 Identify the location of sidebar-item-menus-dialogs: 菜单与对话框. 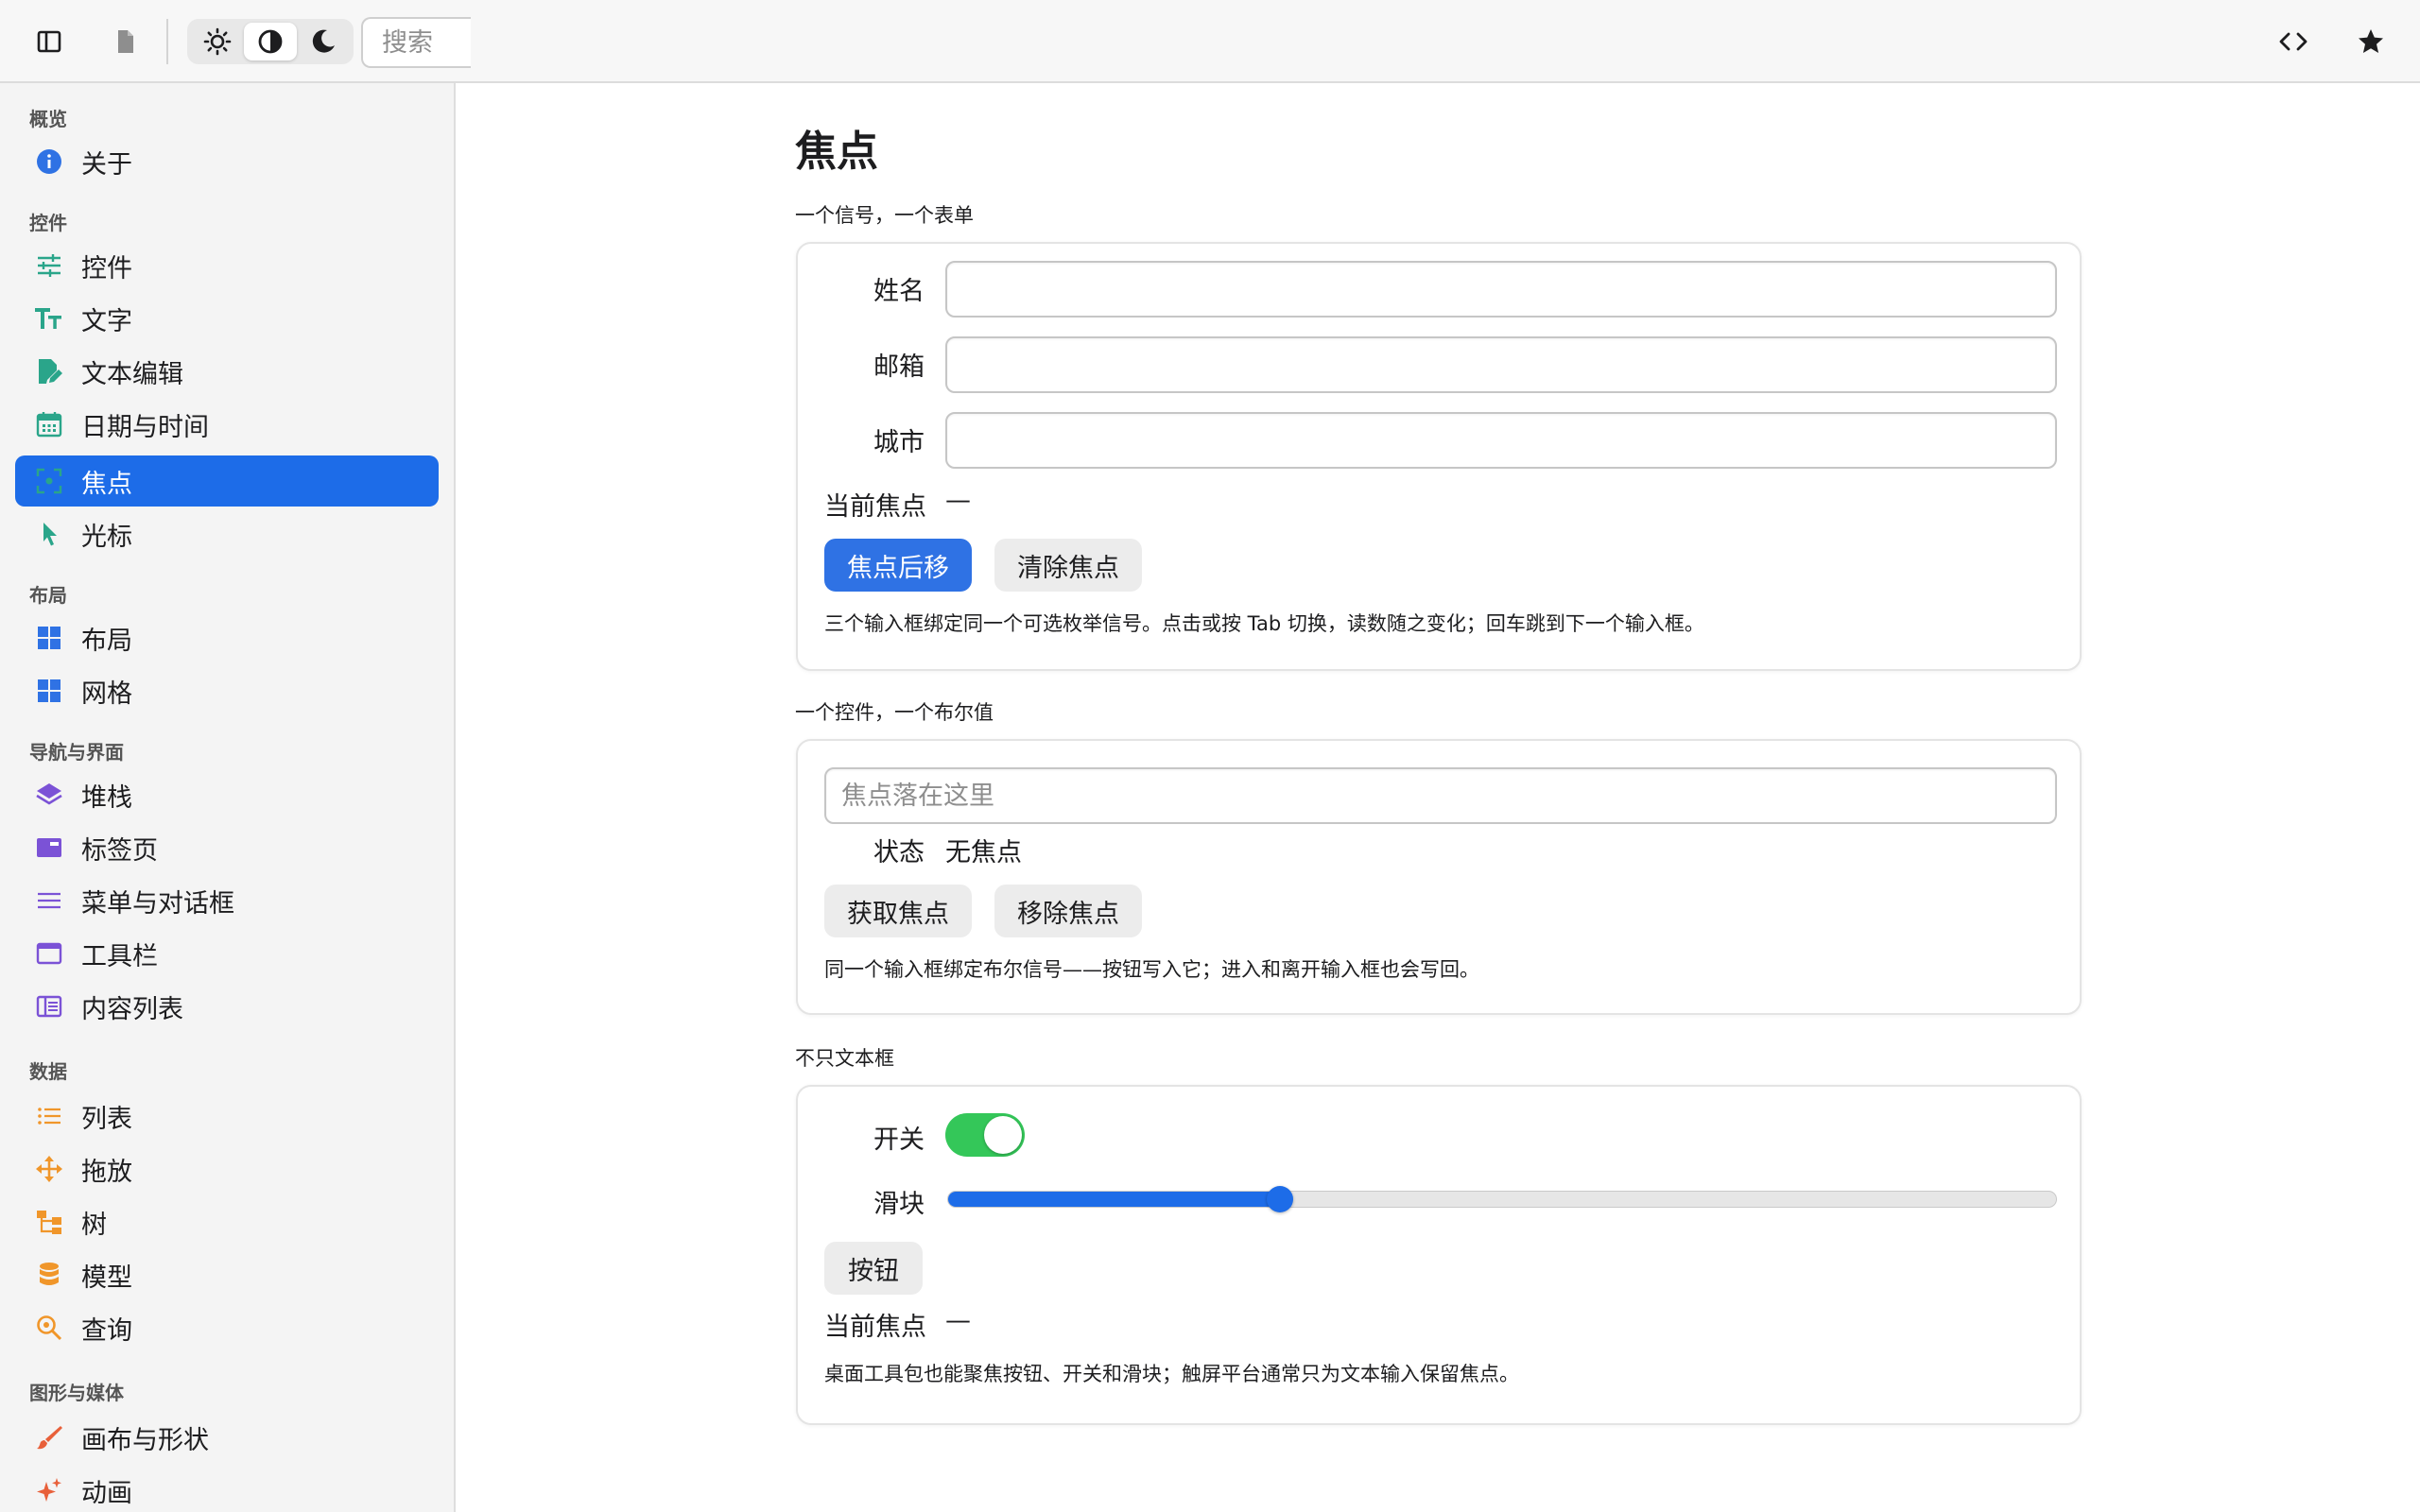
(227, 900).